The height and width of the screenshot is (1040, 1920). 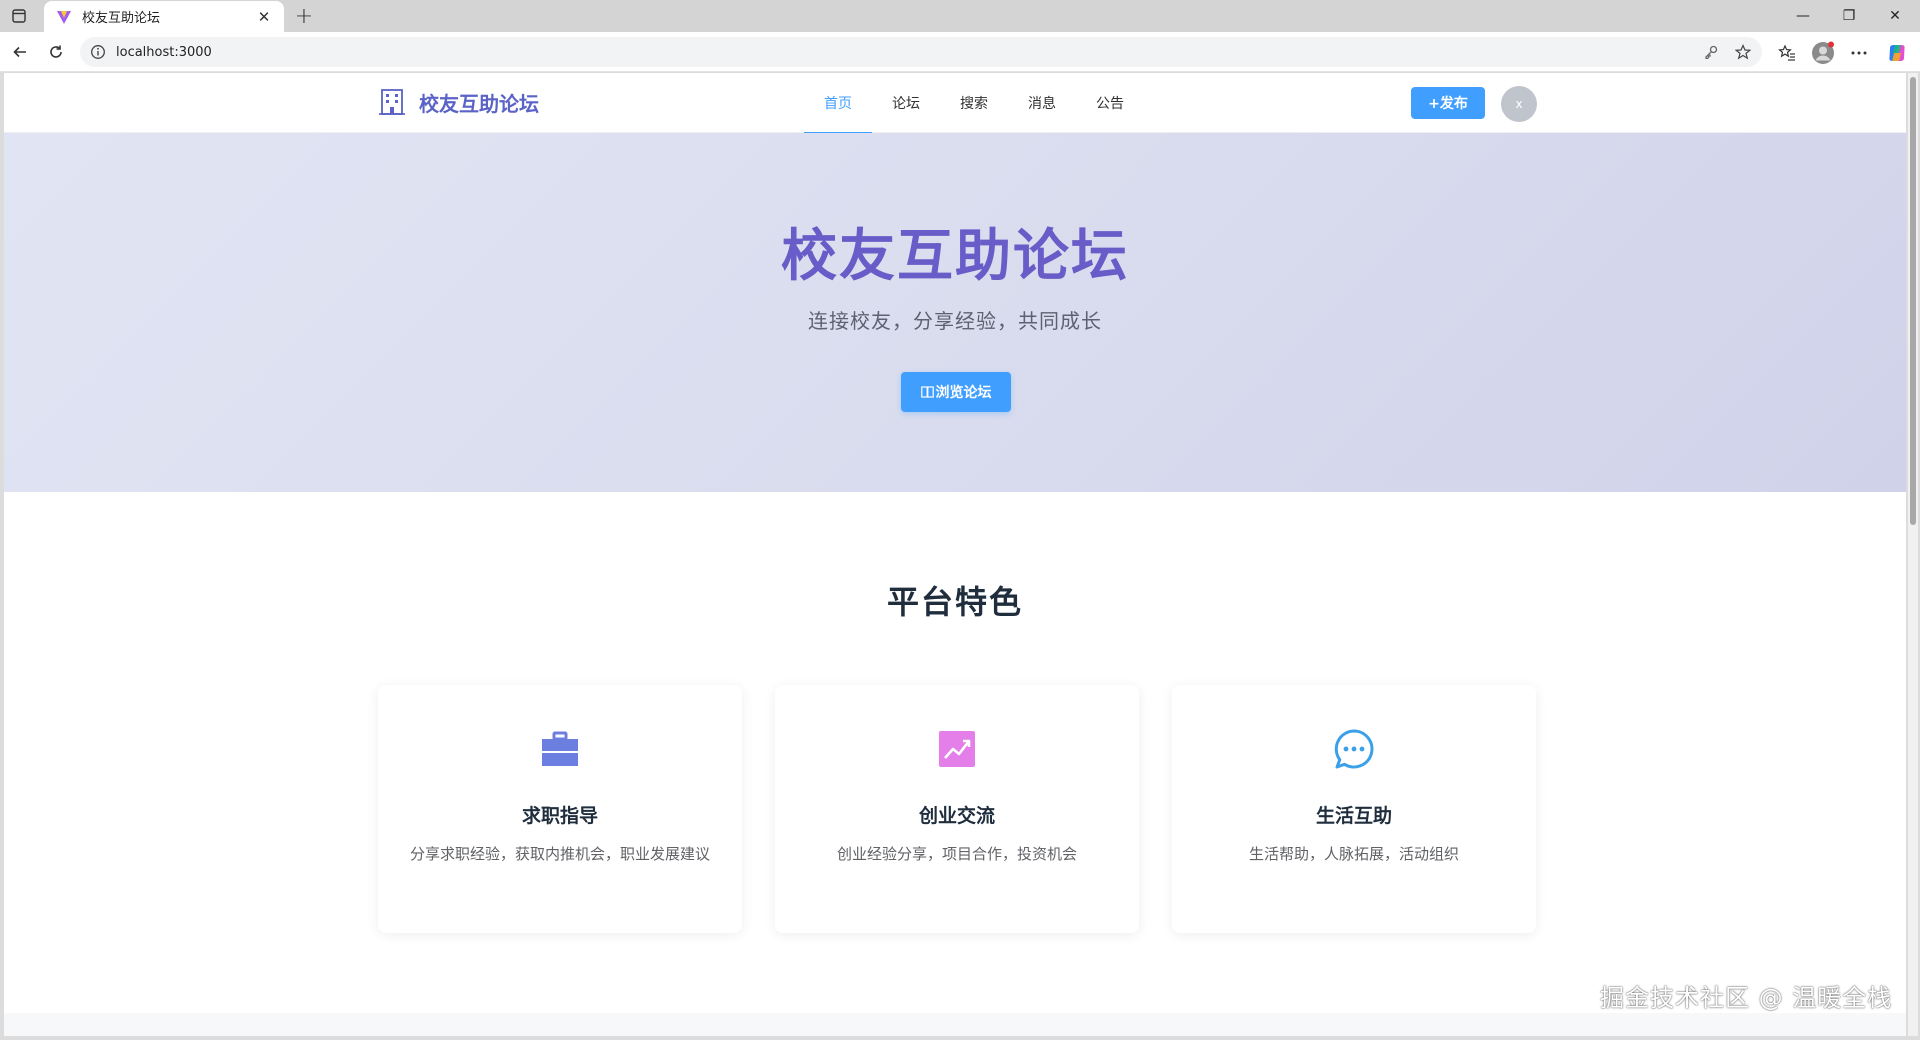 I want to click on feature-desc: 生活帮助，人脉拓展，活动组织, so click(x=1353, y=854).